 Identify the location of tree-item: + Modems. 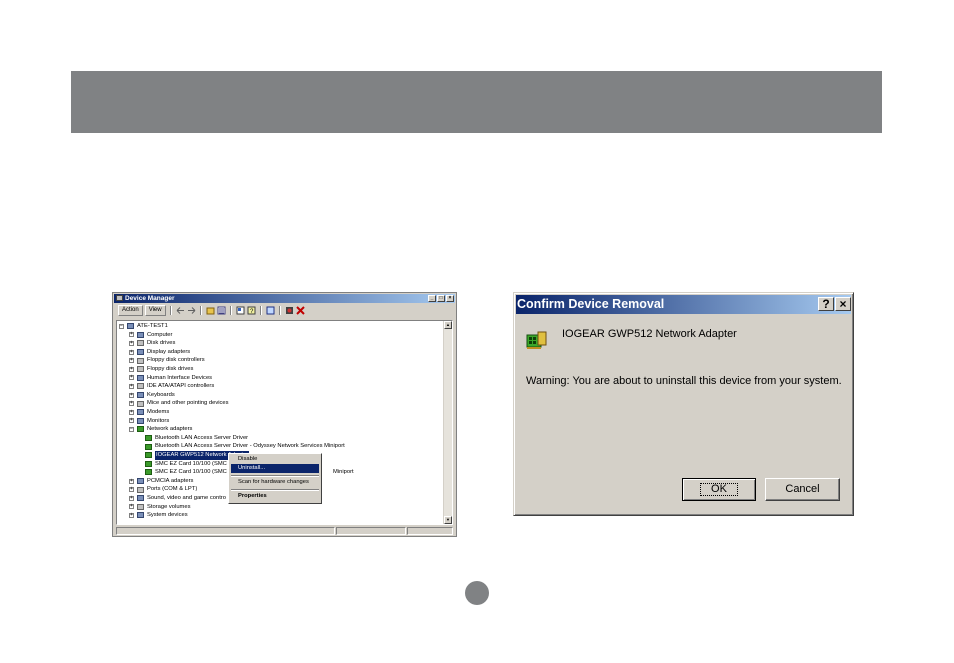
(149, 412).